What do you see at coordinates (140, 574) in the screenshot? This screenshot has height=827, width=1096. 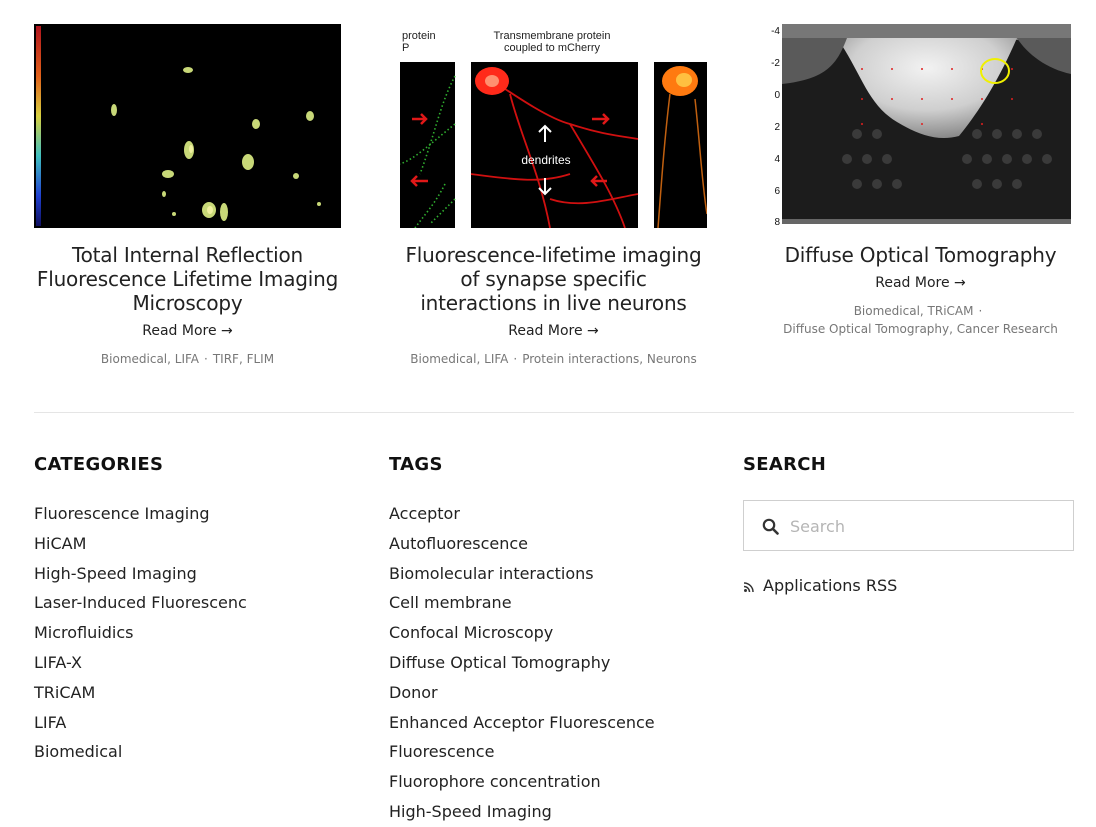 I see `category-link: High-Speed Imaging` at bounding box center [140, 574].